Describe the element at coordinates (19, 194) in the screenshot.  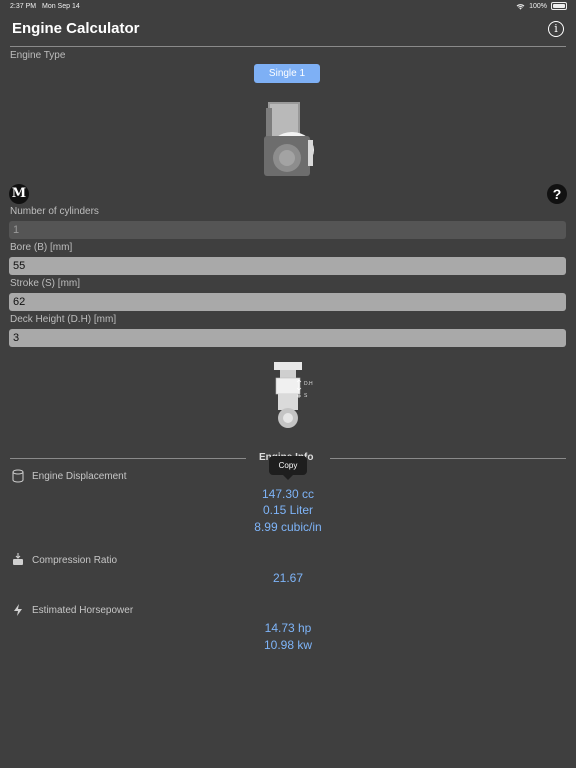
I see `metric-button: M` at that location.